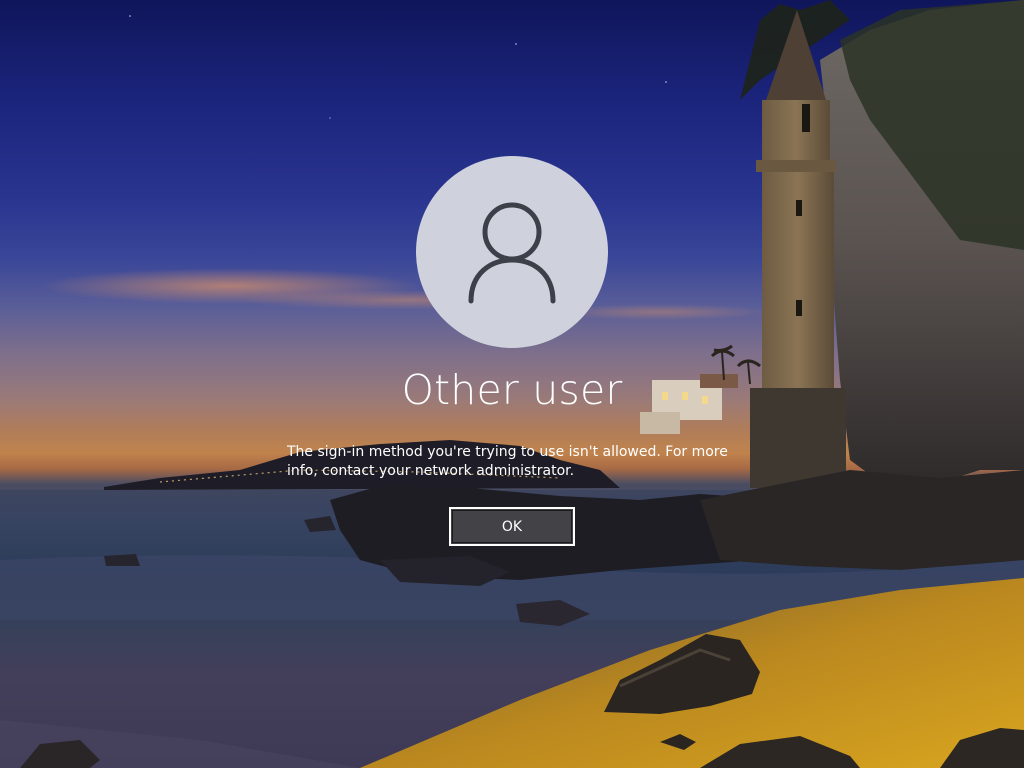 Image resolution: width=1024 pixels, height=768 pixels. Describe the element at coordinates (512, 390) in the screenshot. I see `username-label: Other user` at that location.